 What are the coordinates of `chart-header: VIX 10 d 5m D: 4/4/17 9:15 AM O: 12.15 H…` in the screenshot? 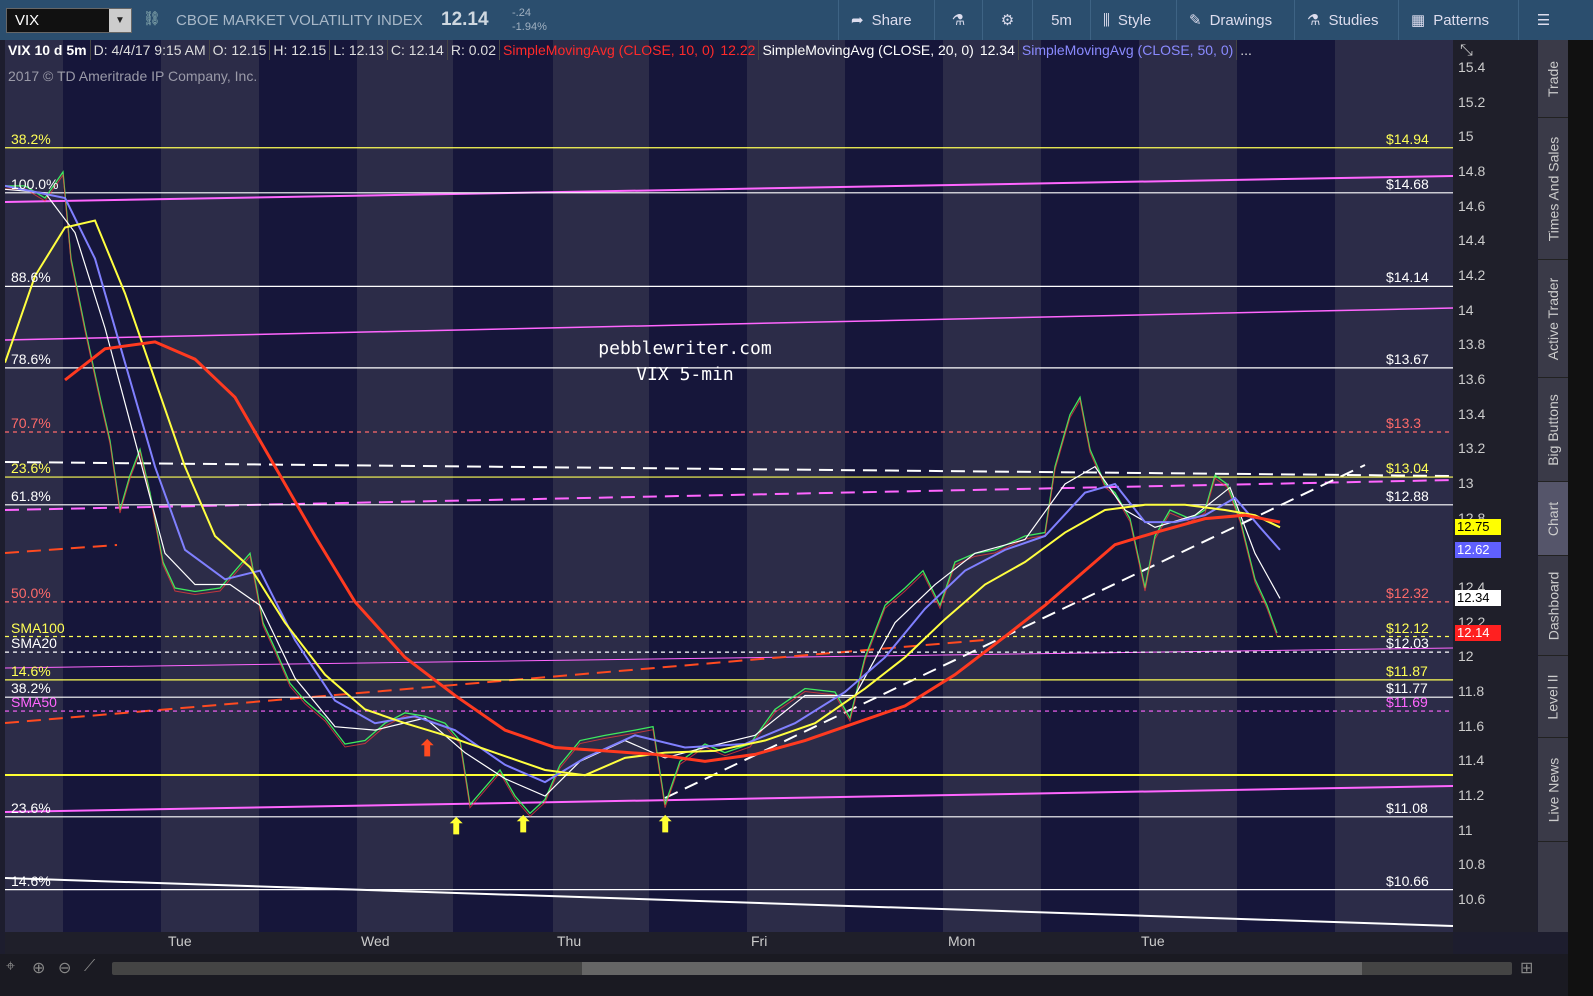 It's located at (729, 50).